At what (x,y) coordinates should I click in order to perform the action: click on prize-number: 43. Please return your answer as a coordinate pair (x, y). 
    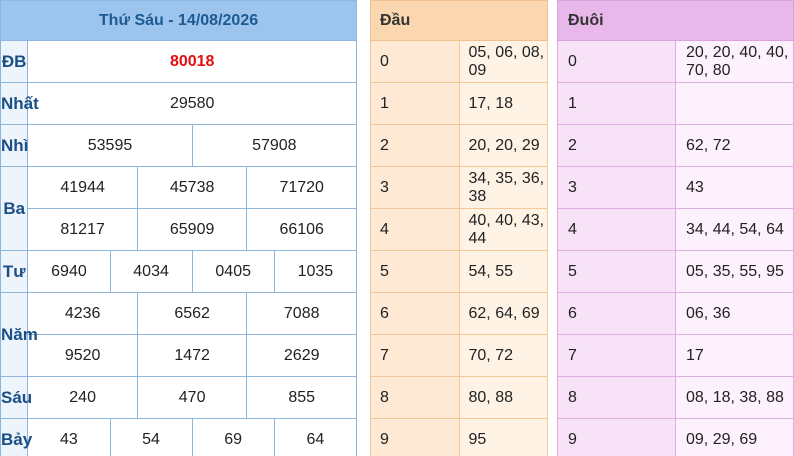
    Looking at the image, I should click on (69, 437).